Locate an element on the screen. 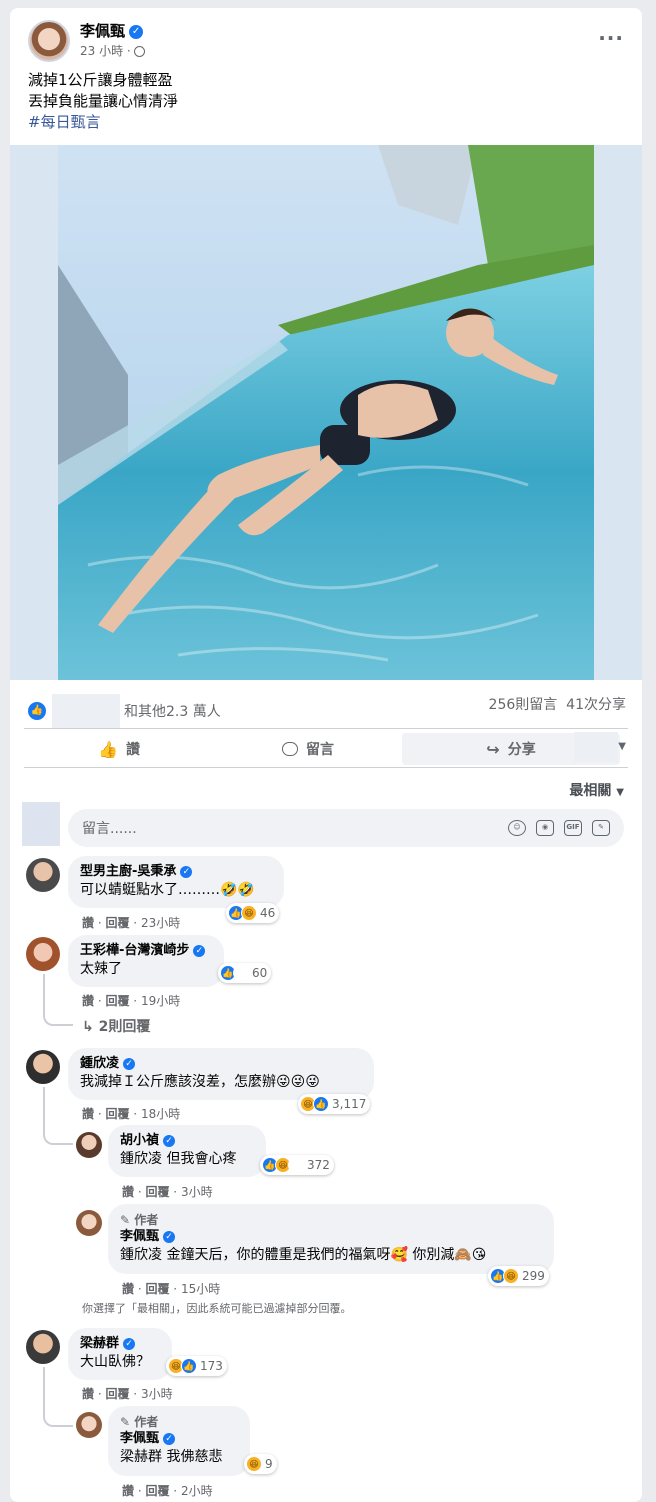 The image size is (656, 1502). comment-input: 留言...... ☺ ◉ GIF ✎ is located at coordinates (346, 828).